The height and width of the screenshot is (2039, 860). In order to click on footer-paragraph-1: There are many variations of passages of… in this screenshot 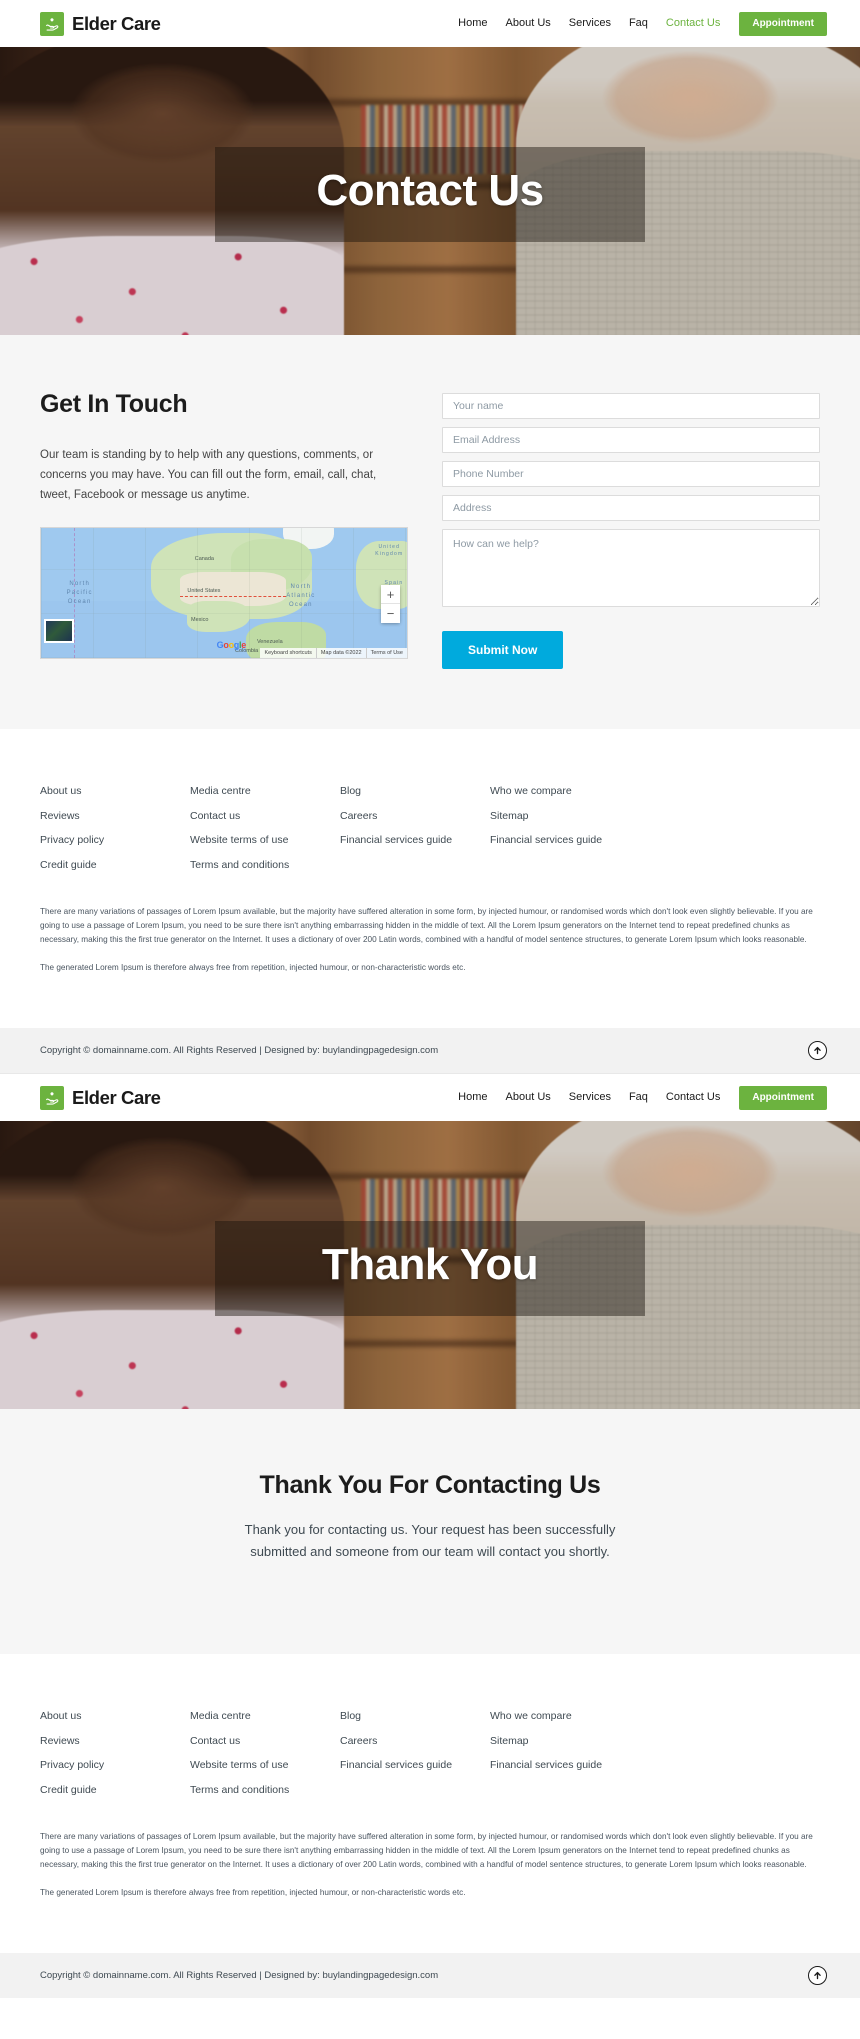, I will do `click(426, 925)`.